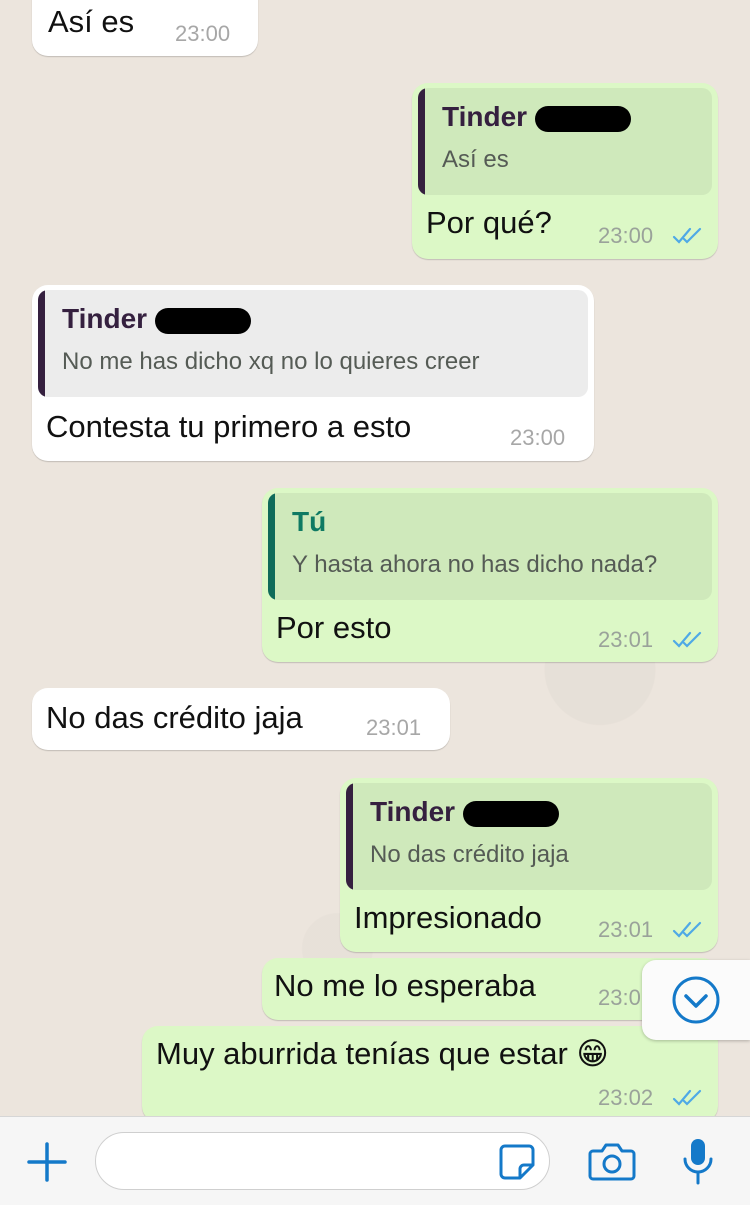  I want to click on message-incoming: No das crédito jaja 23:01, so click(241, 719).